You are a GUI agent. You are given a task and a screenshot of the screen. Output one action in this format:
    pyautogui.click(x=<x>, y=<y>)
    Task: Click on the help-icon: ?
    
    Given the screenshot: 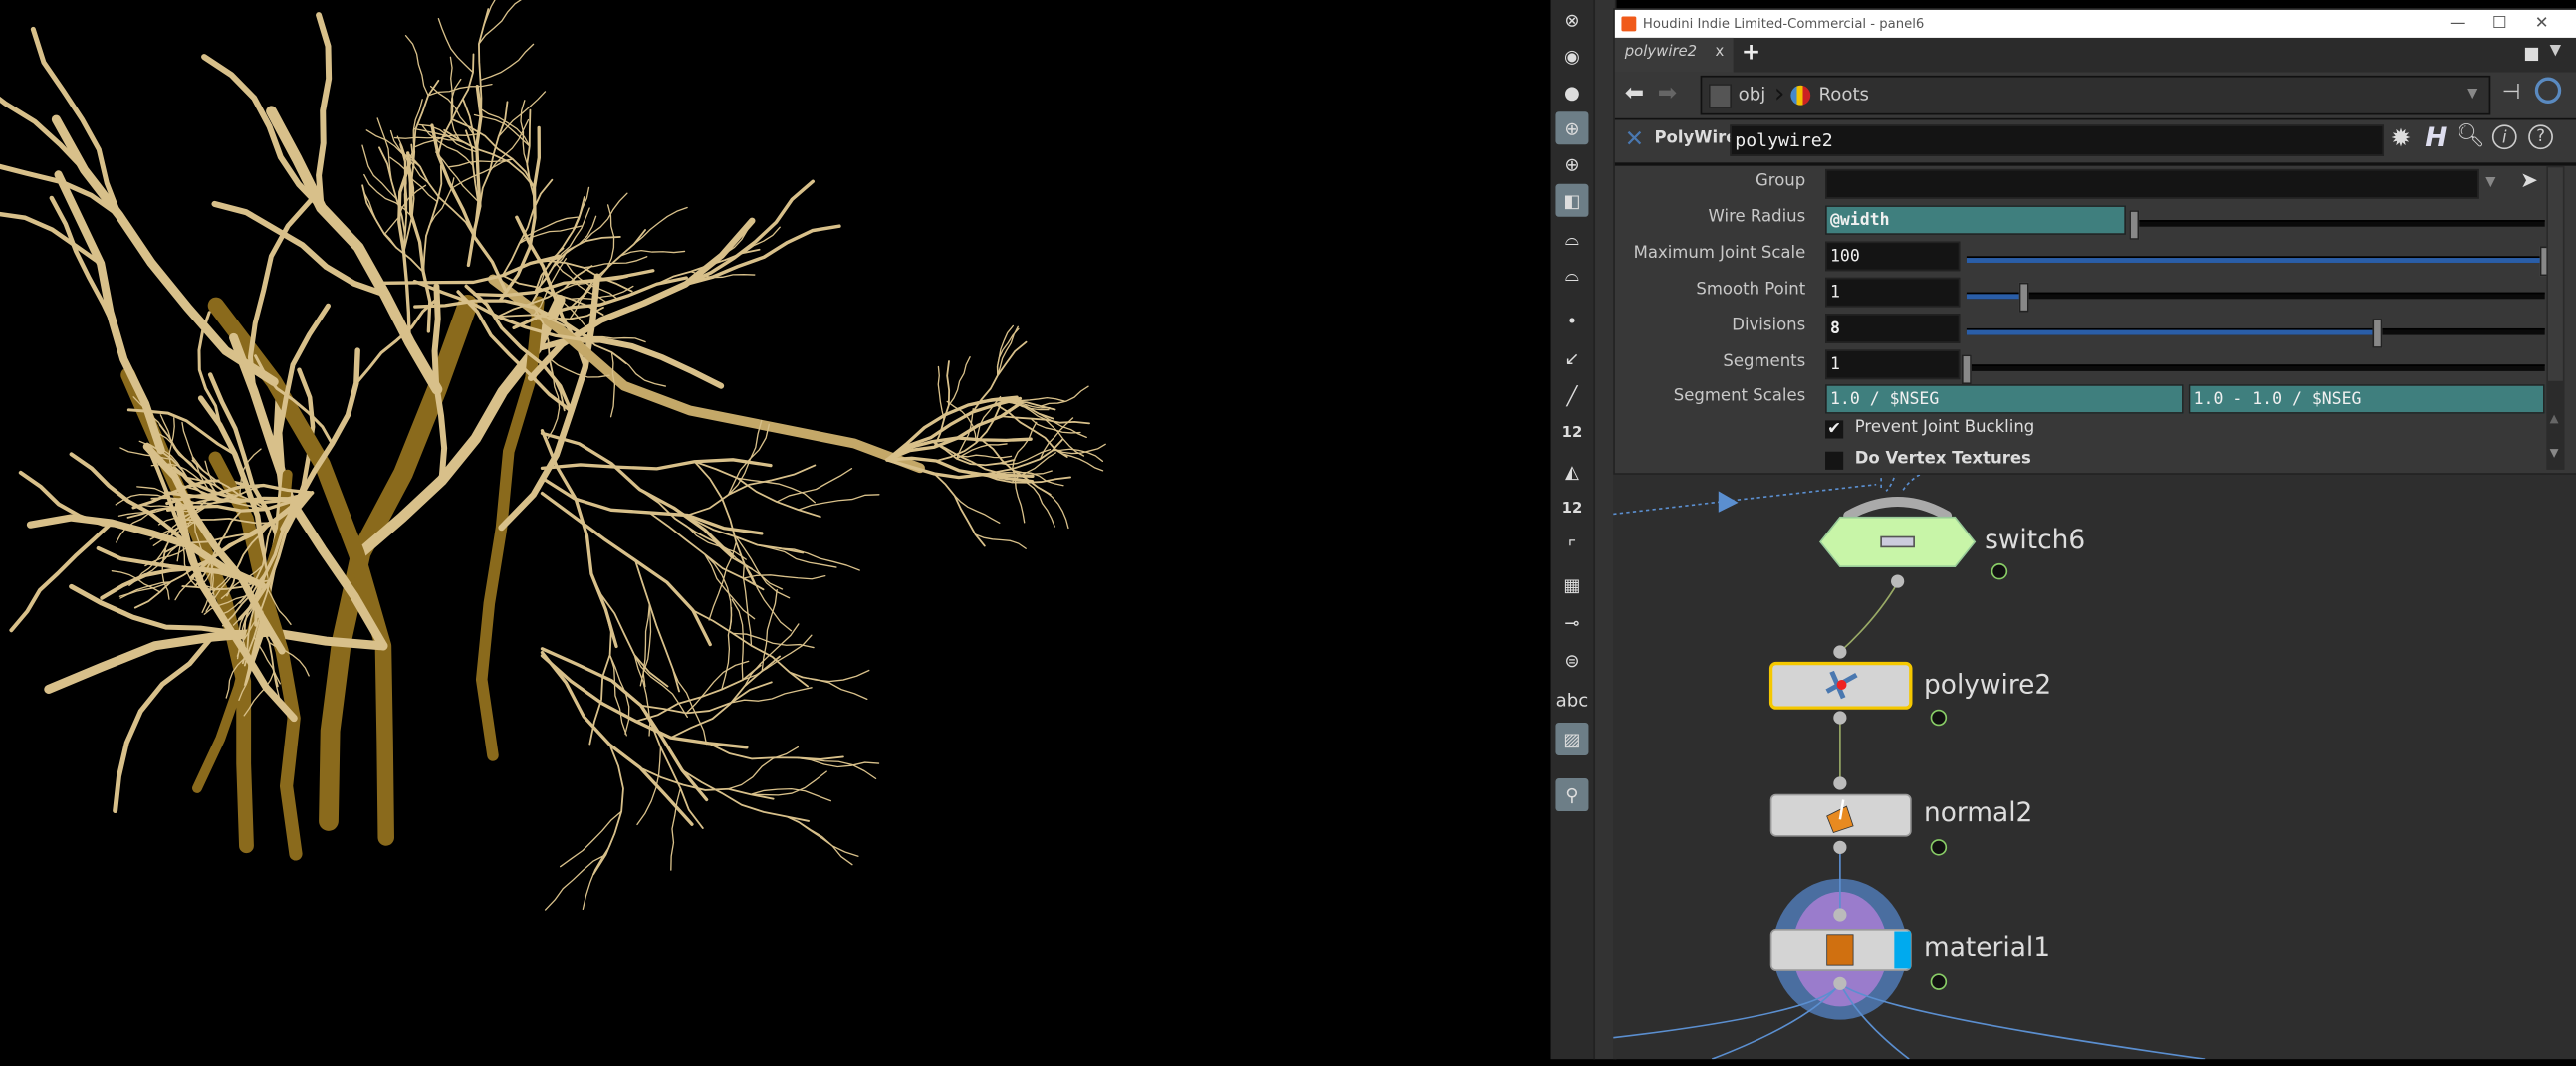 What is the action you would take?
    pyautogui.click(x=2540, y=137)
    